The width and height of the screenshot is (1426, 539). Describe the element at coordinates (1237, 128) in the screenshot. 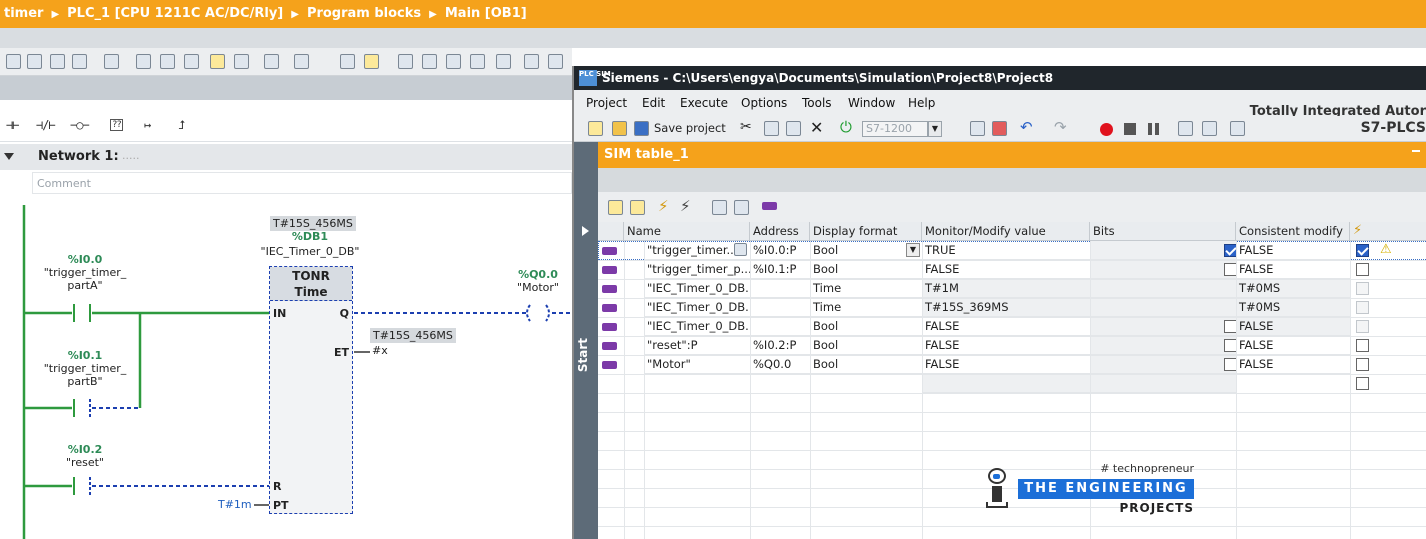

I see `status-icon` at that location.